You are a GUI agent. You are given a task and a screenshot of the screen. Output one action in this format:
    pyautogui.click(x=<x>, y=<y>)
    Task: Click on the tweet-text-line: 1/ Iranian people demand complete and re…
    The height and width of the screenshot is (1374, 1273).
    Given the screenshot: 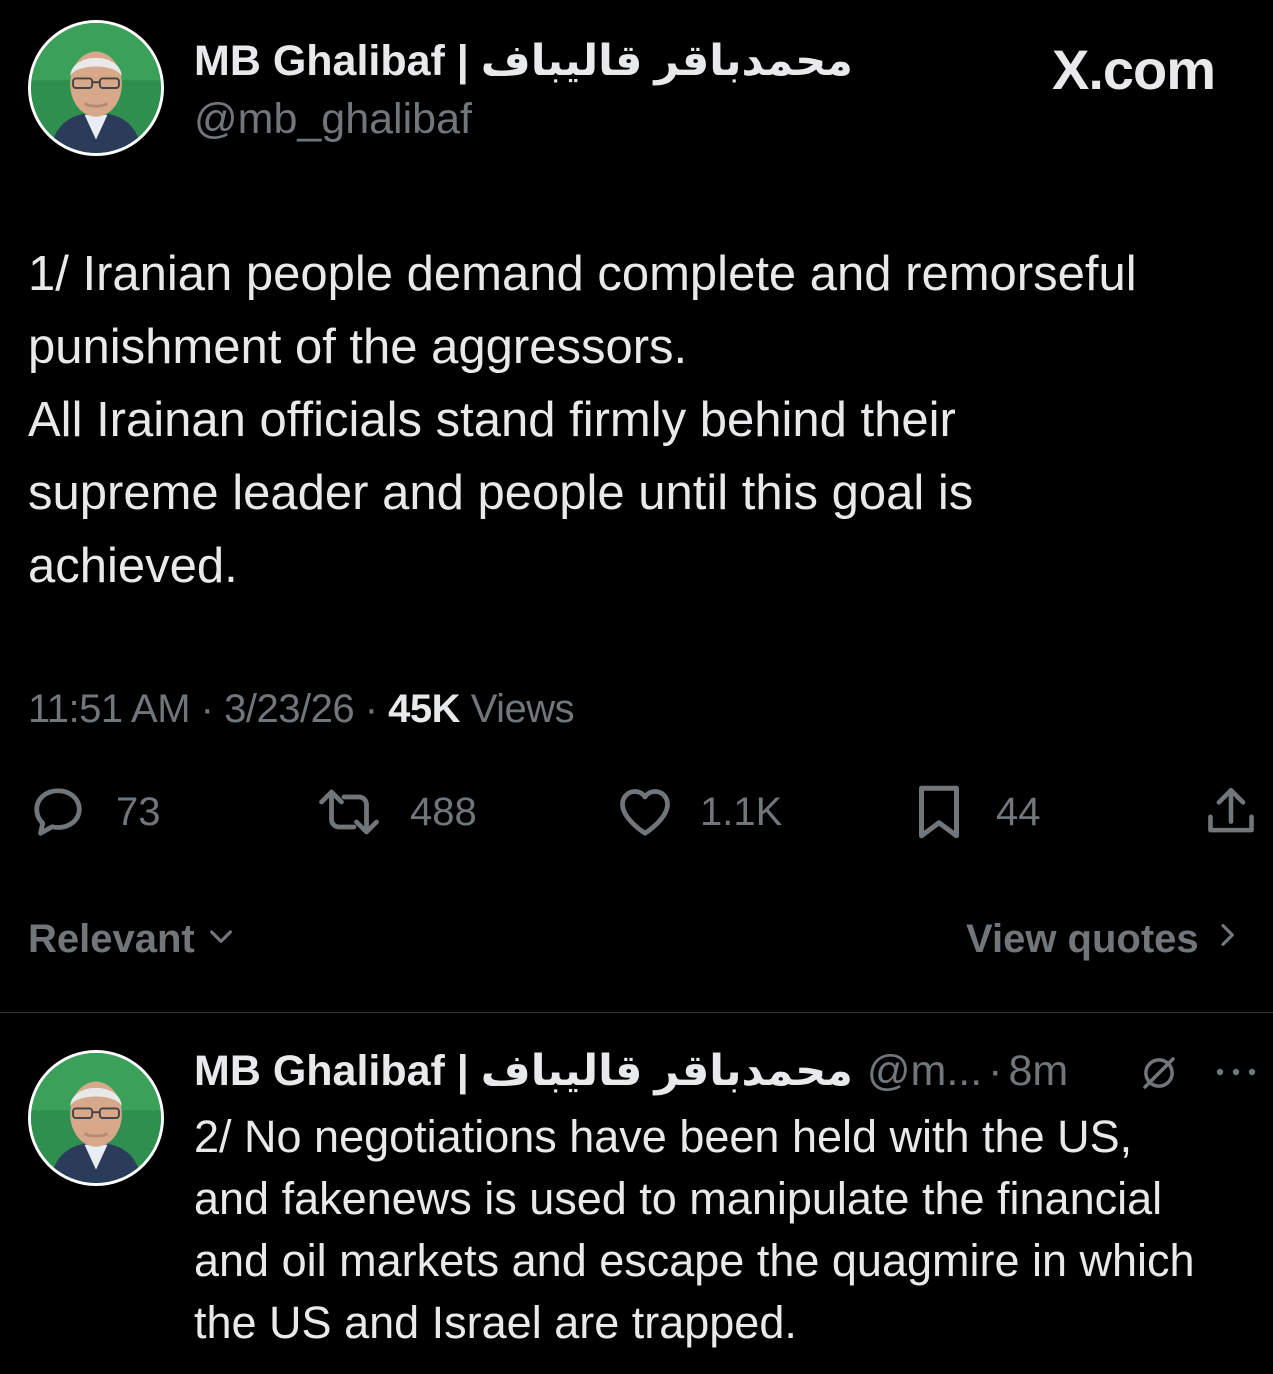 What is the action you would take?
    pyautogui.click(x=582, y=274)
    